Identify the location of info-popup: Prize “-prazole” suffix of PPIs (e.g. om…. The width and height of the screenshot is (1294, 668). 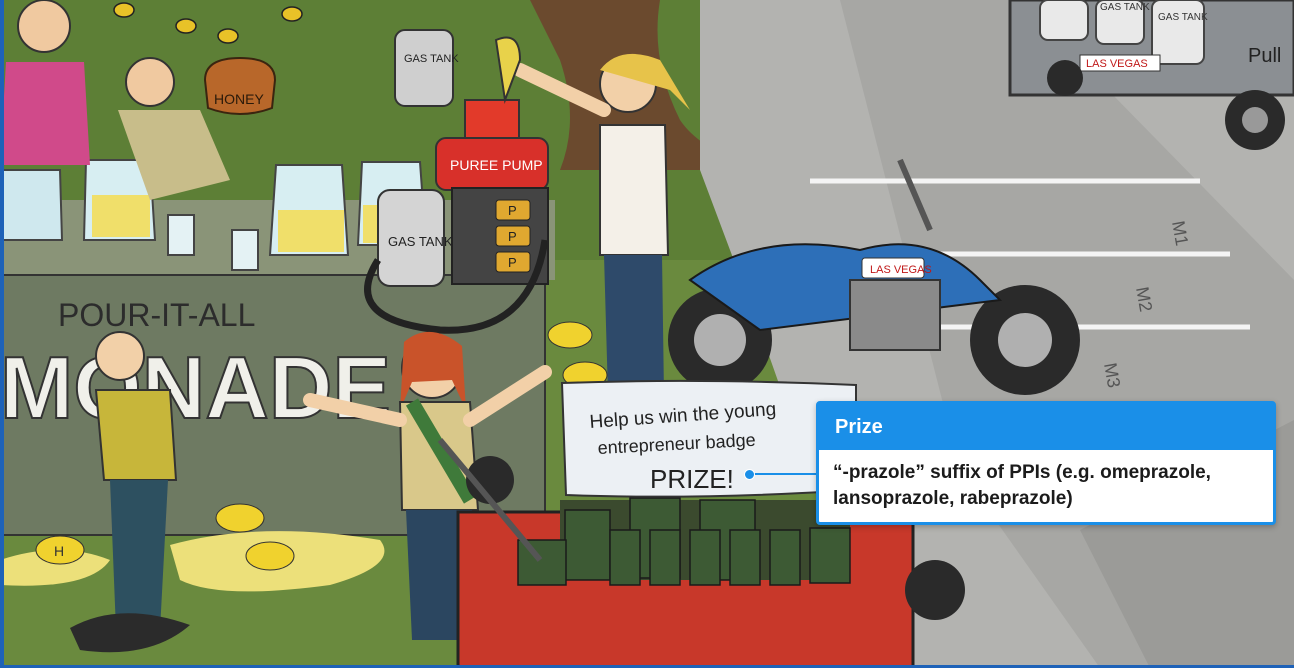
(1046, 463).